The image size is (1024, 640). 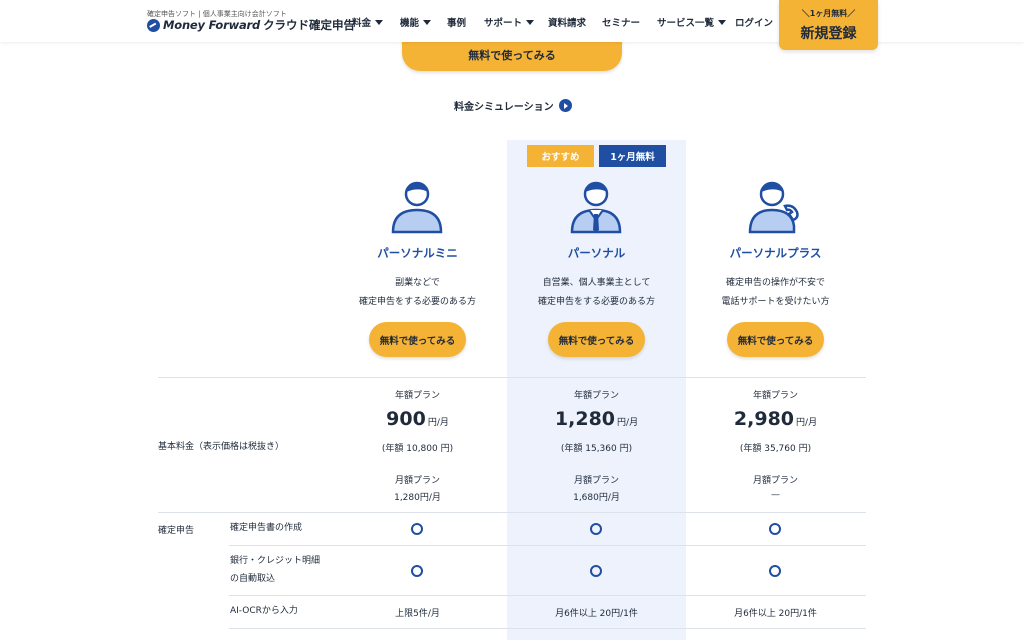 What do you see at coordinates (417, 498) in the screenshot?
I see `monthly-price: 1,280円/月` at bounding box center [417, 498].